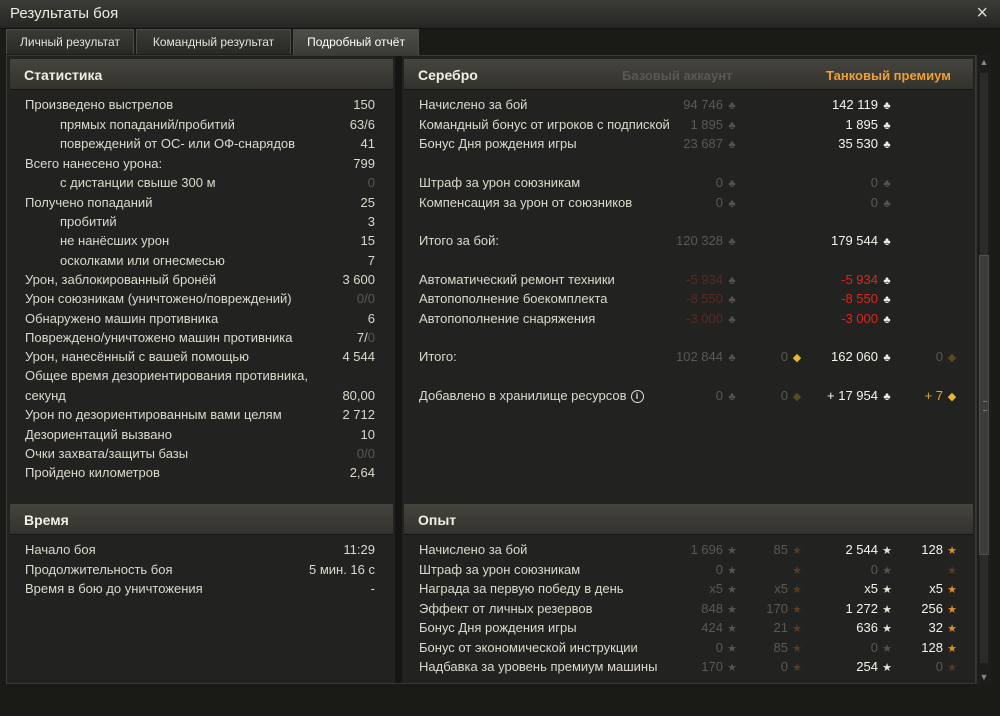 This screenshot has width=1000, height=716. Describe the element at coordinates (688, 629) in the screenshot. I see `xp-row: Бонус Дня рождения игры 424 ★ 21 ★ 636 ★ 32 ★` at that location.